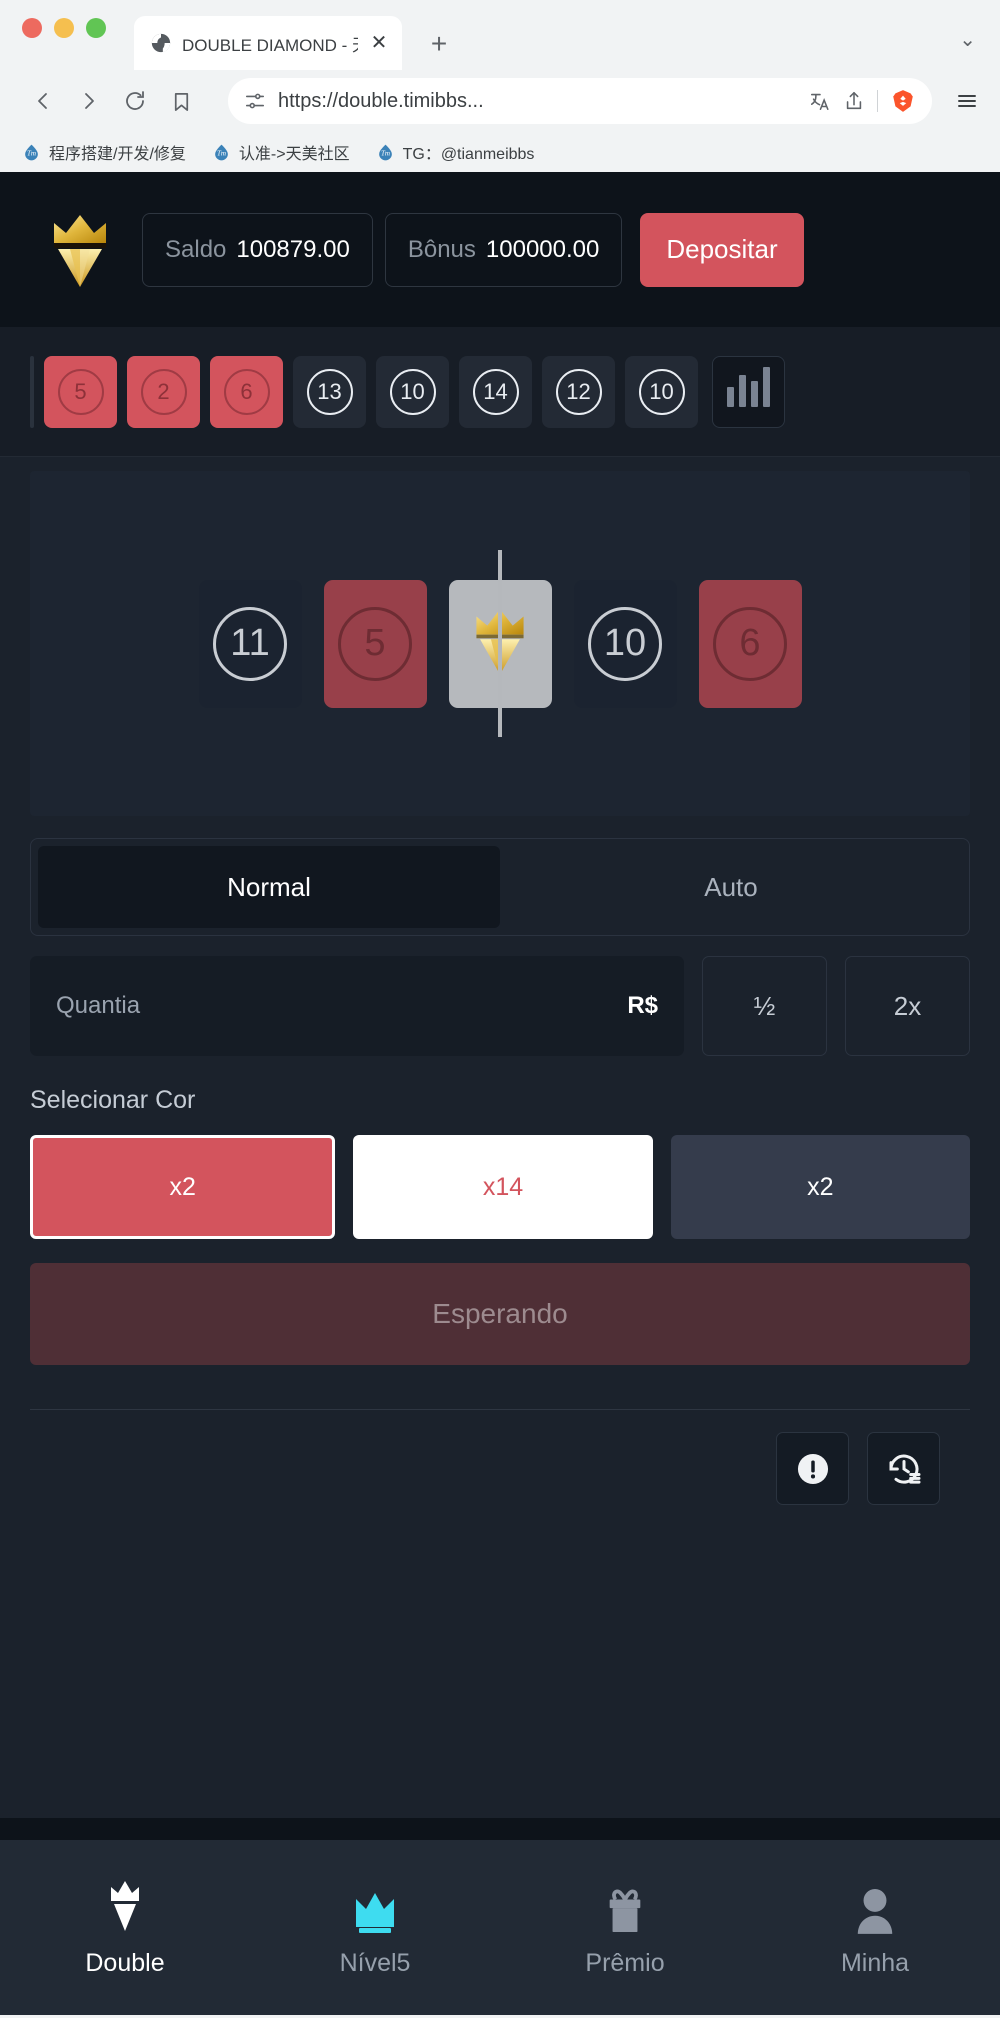  I want to click on reload-icon, so click(135, 101).